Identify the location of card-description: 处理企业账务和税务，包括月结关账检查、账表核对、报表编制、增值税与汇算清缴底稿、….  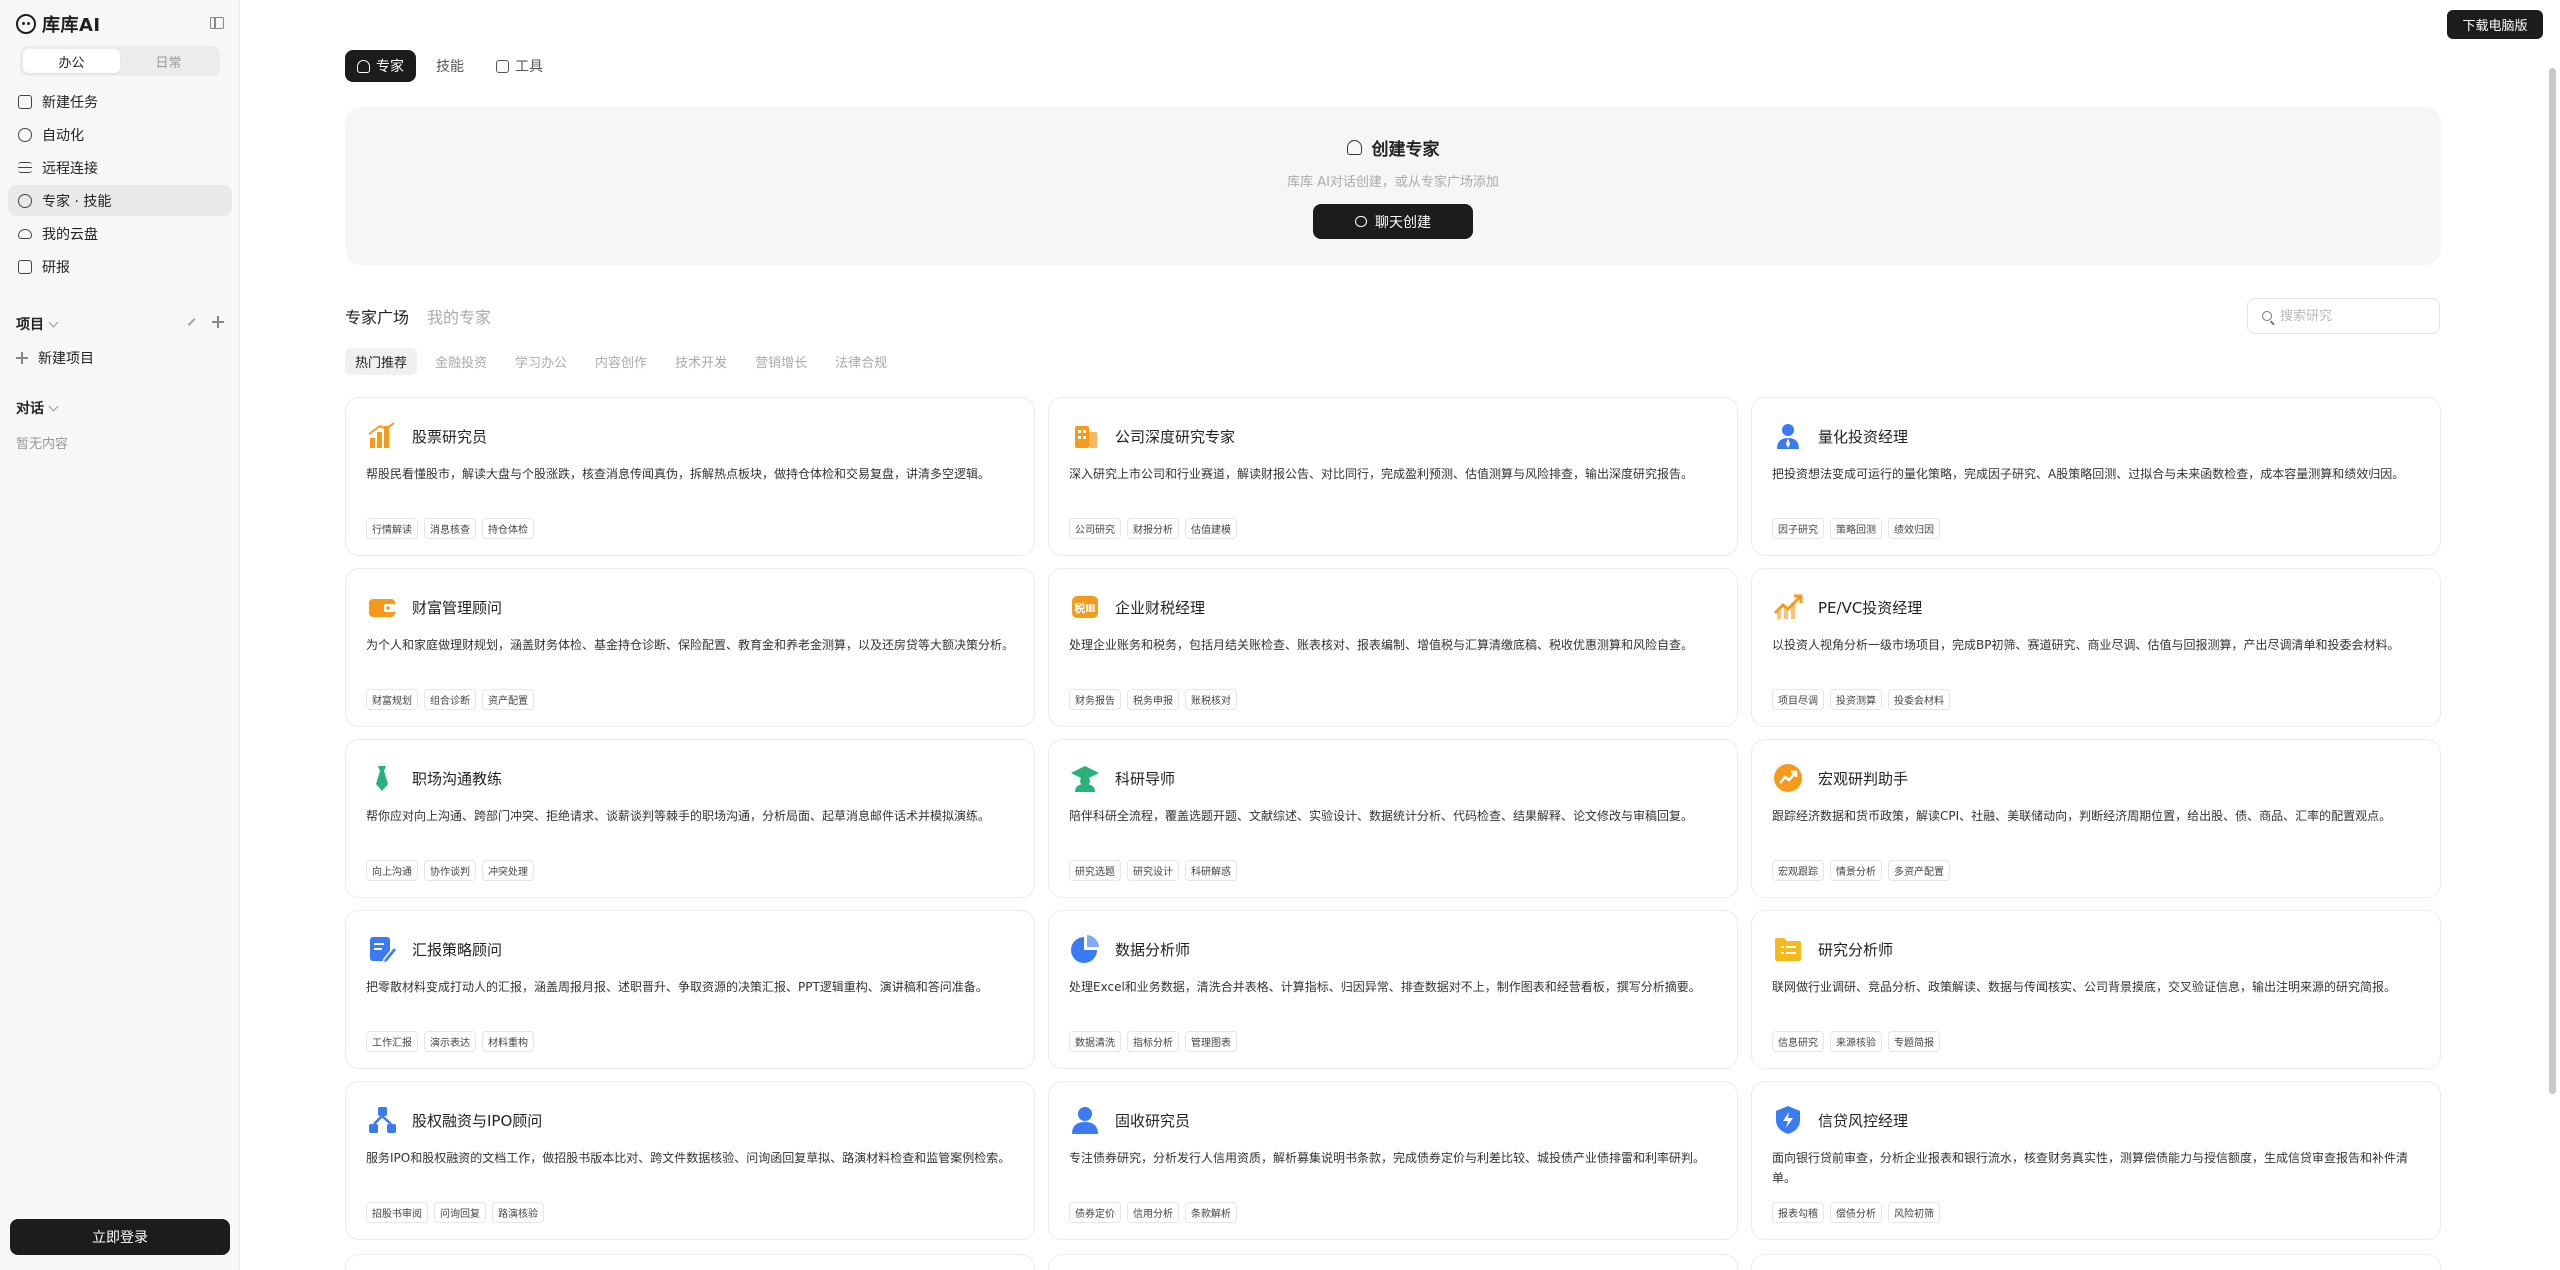
(1381, 645).